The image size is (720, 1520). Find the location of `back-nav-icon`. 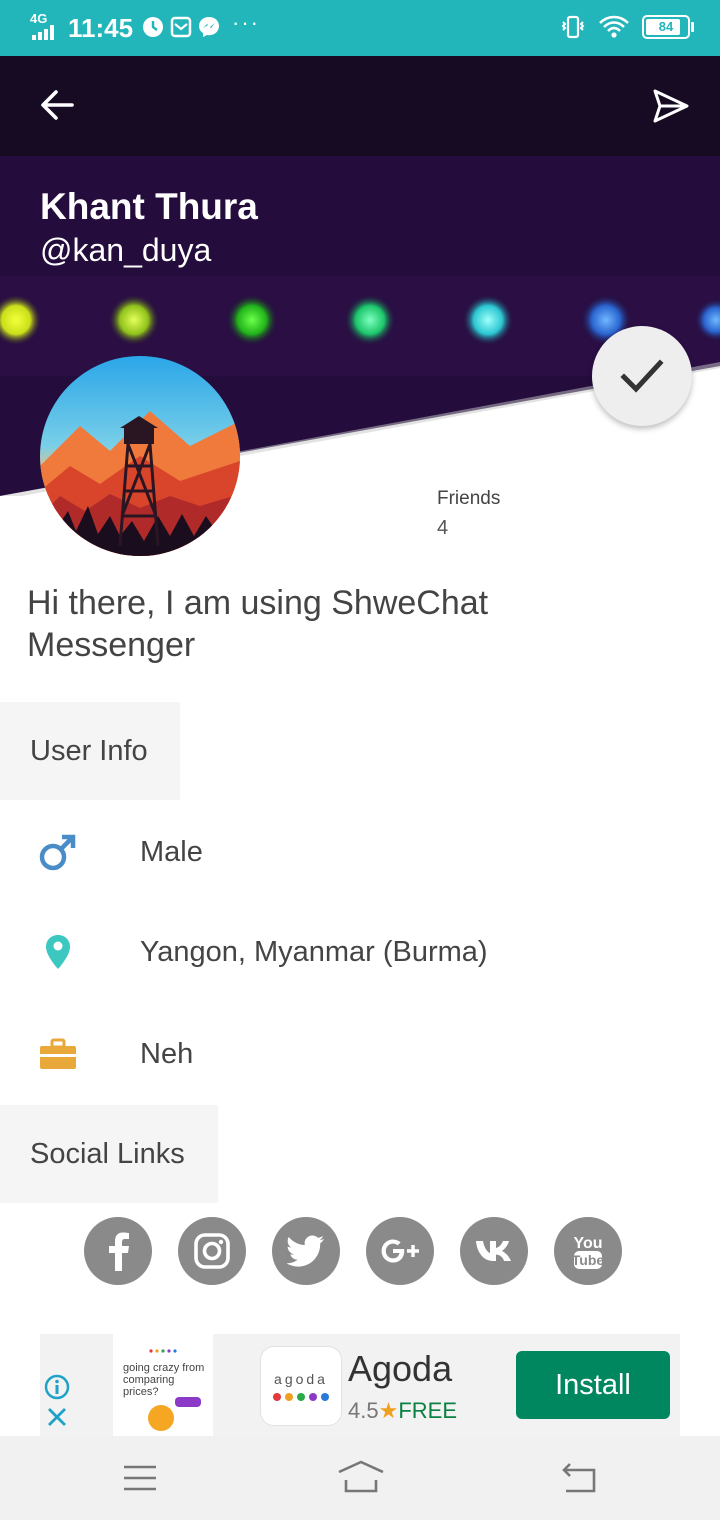

back-nav-icon is located at coordinates (579, 1478).